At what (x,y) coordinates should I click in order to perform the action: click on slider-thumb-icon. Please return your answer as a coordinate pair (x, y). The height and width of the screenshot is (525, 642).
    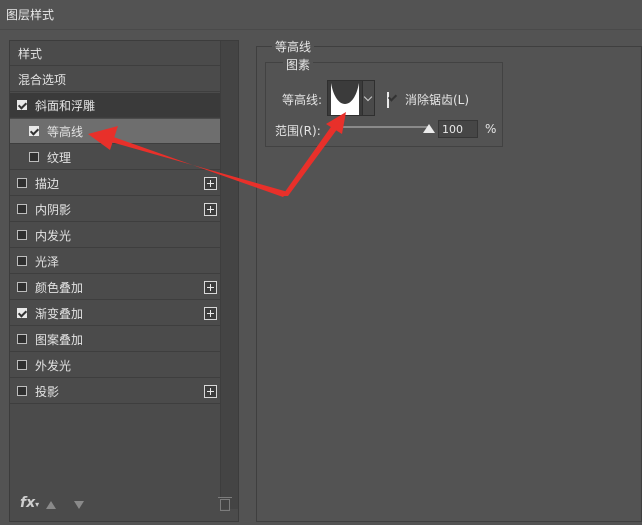
    Looking at the image, I should click on (429, 128).